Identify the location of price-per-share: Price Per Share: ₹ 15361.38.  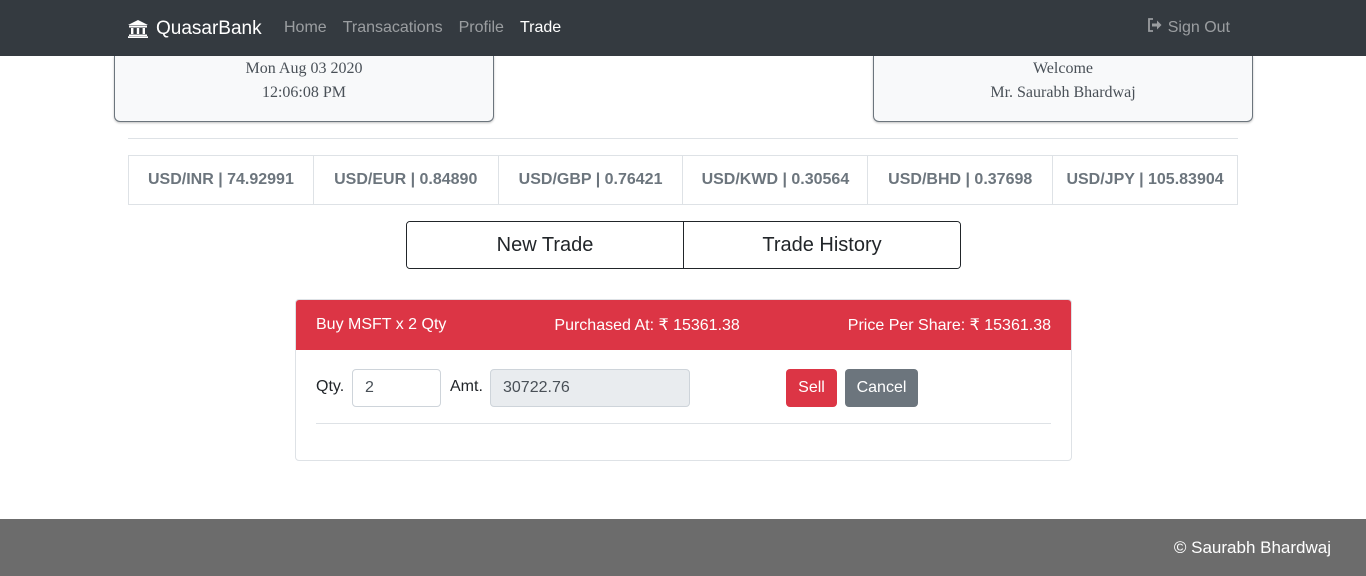
(949, 325).